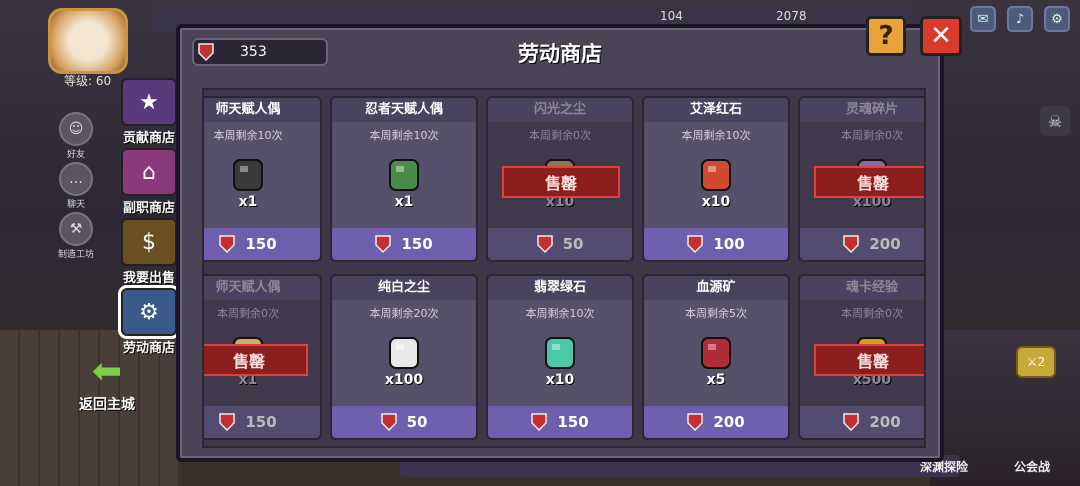  Describe the element at coordinates (404, 175) in the screenshot. I see `ninja-doll-icon` at that location.